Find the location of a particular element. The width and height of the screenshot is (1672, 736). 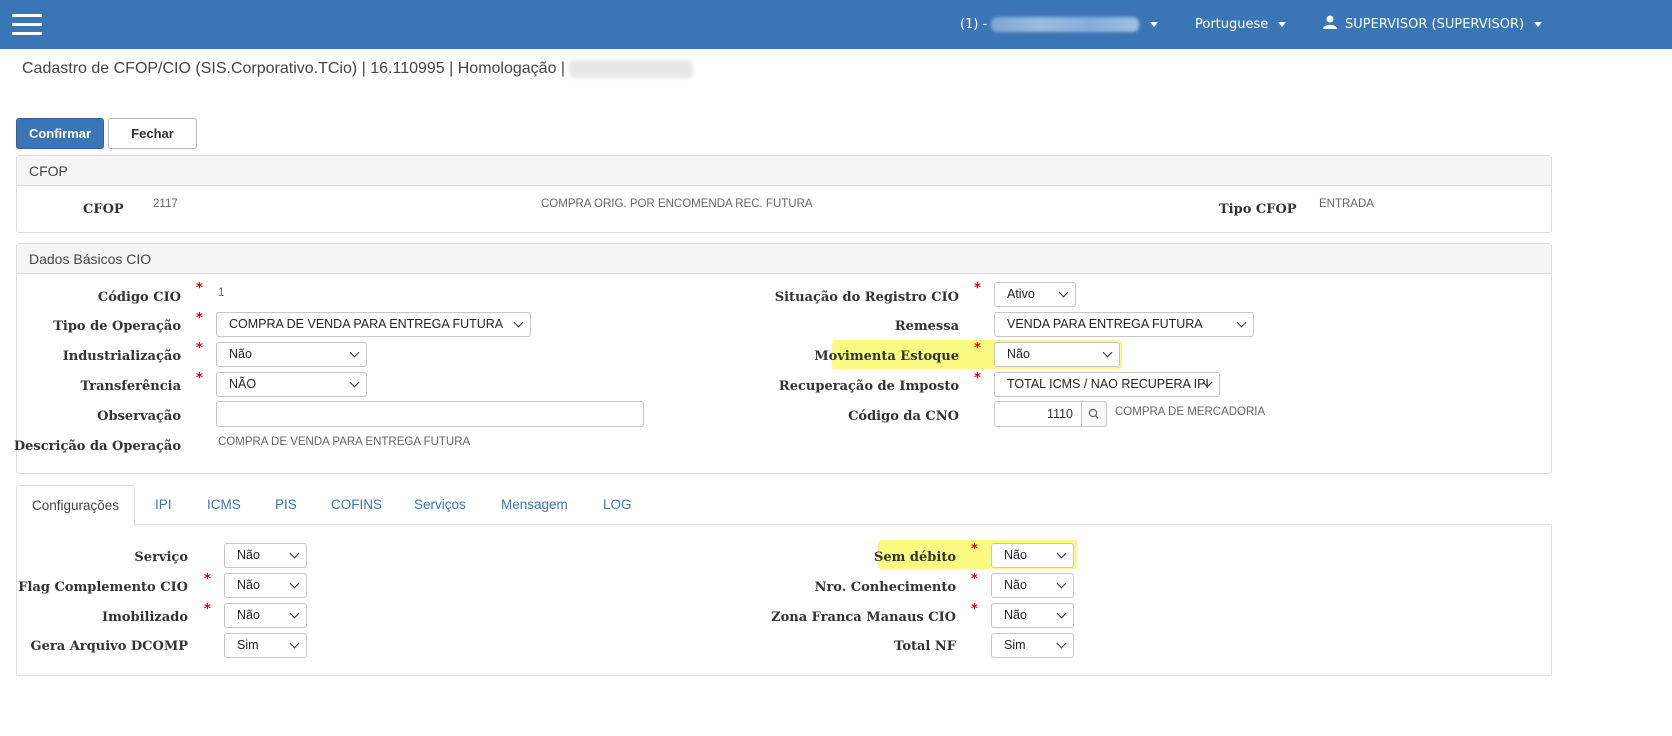

redacted-environment is located at coordinates (631, 69).